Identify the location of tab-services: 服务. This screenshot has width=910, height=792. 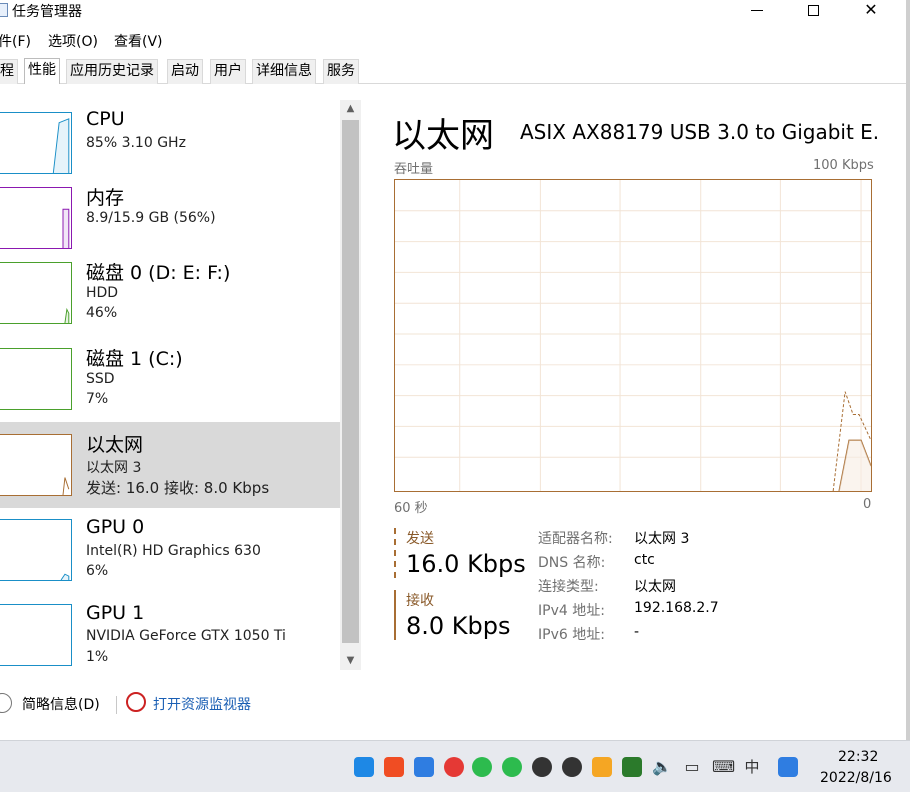
(341, 71).